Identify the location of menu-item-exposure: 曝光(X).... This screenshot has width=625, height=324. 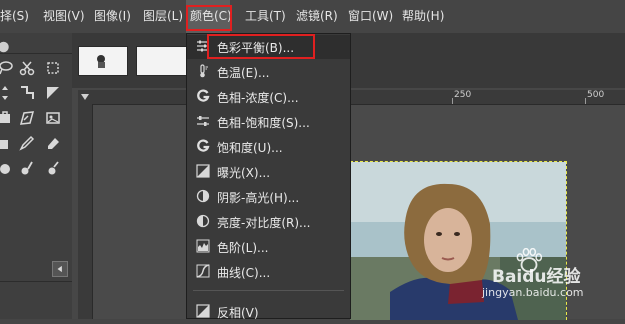
(268, 172).